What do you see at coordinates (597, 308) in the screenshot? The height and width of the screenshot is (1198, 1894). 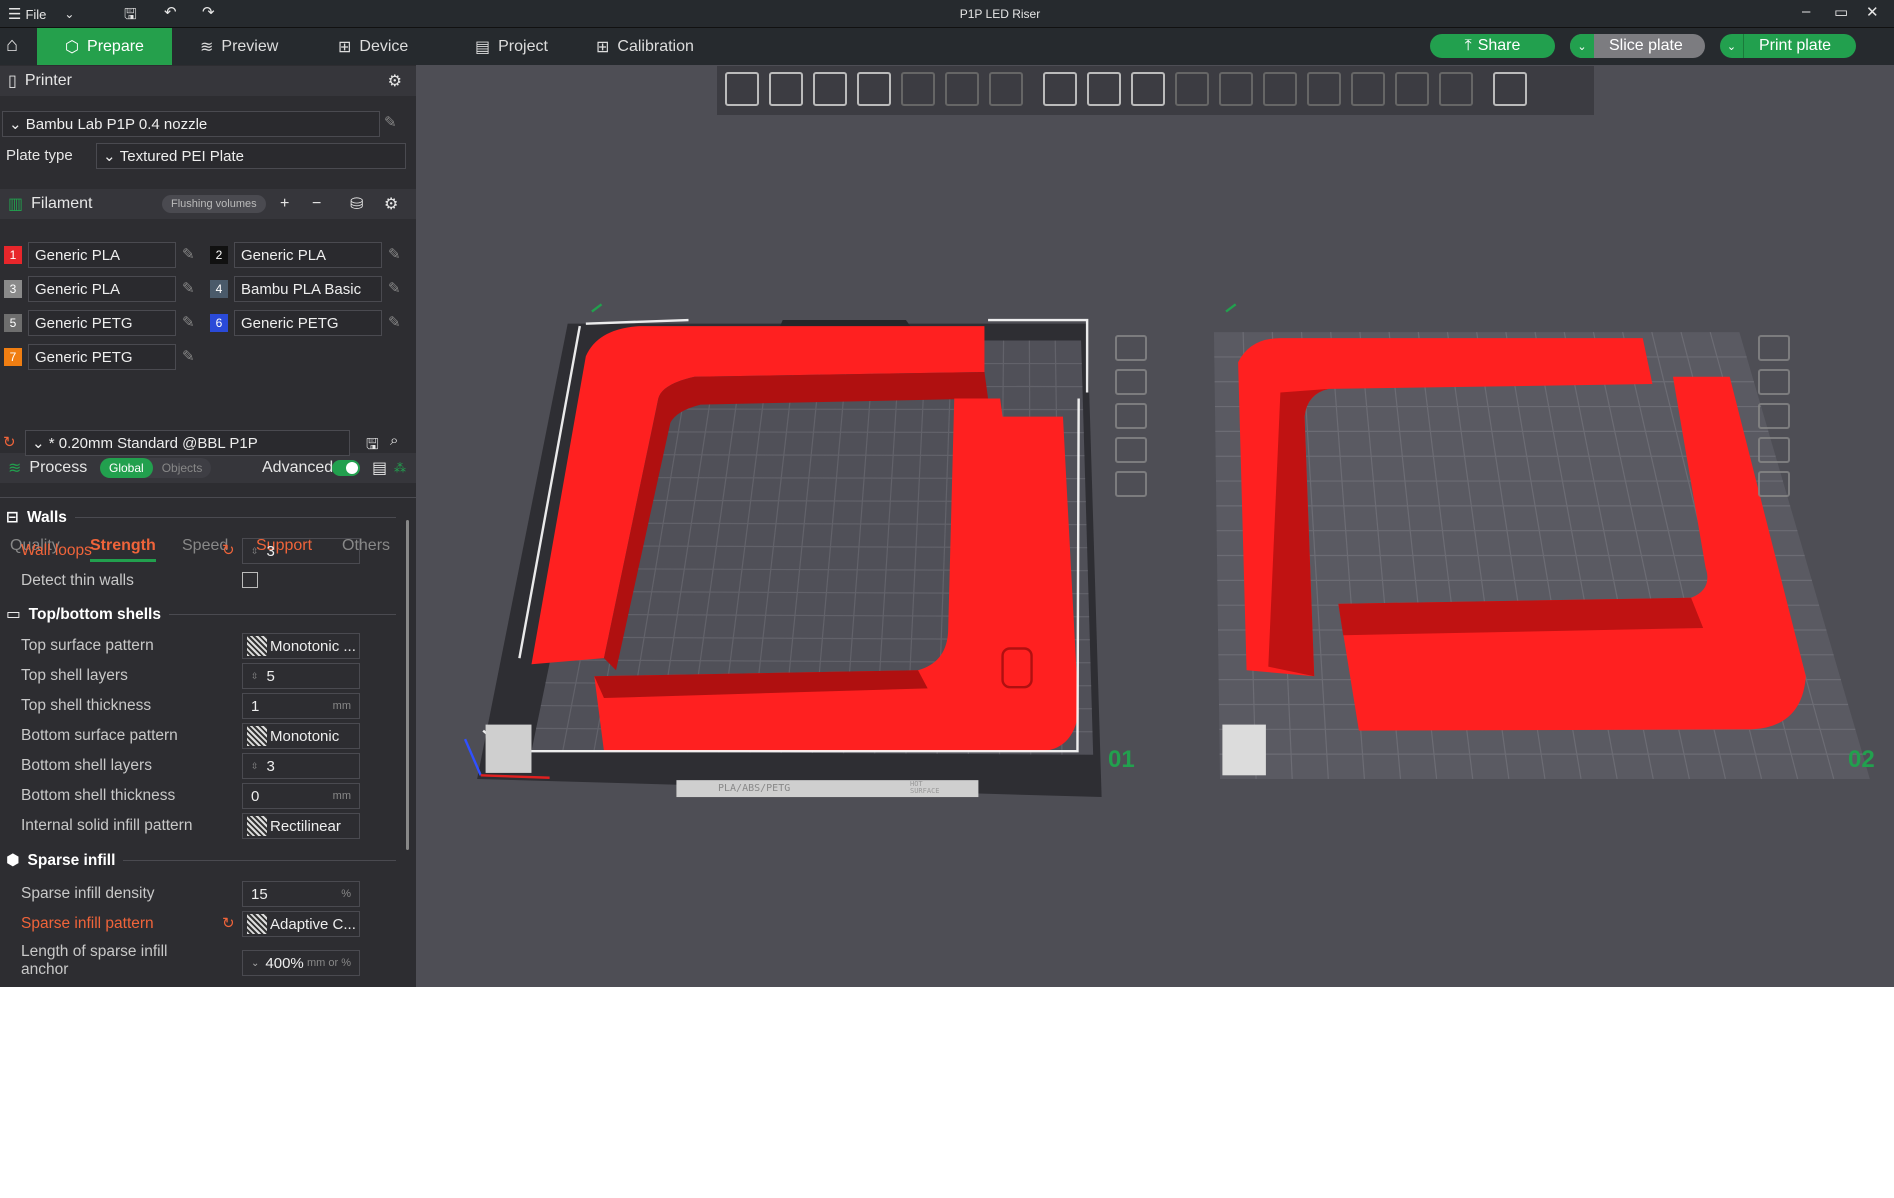 I see `plate-1-edit-icon` at bounding box center [597, 308].